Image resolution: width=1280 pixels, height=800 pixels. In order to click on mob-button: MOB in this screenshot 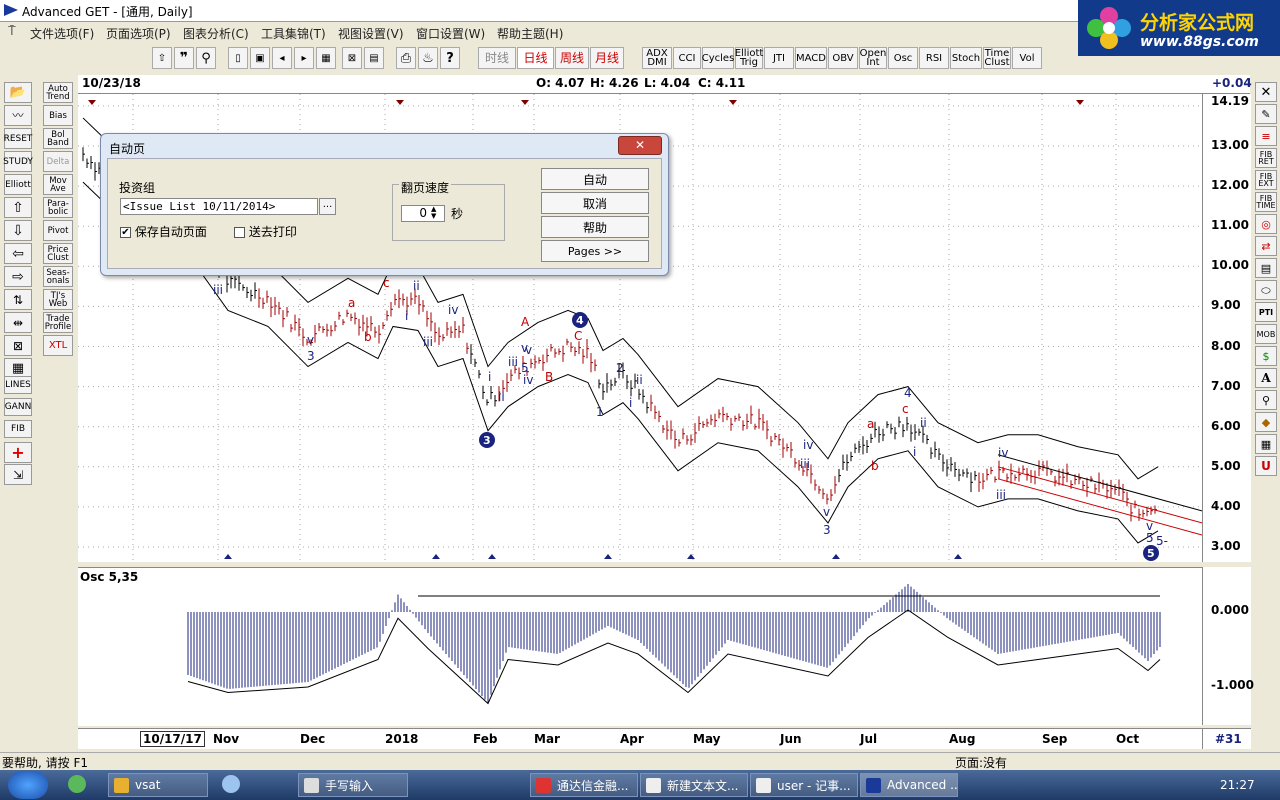, I will do `click(1266, 334)`.